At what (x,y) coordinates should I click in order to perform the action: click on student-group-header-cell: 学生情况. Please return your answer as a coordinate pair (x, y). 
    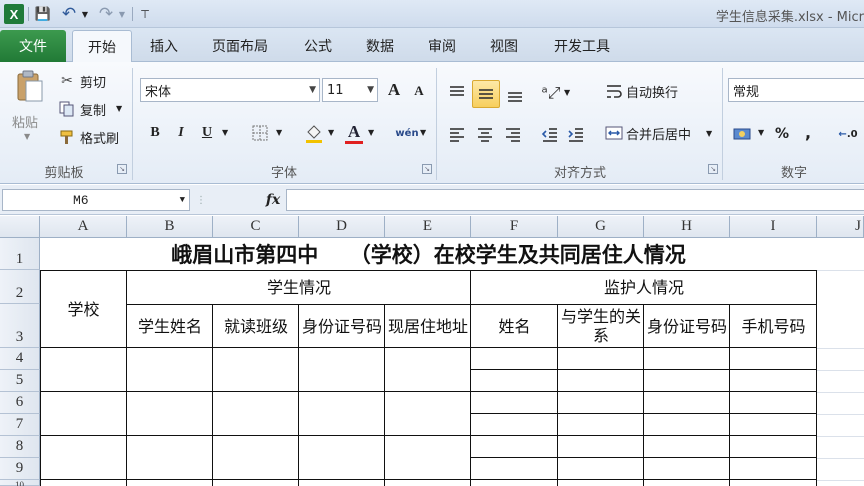
    Looking at the image, I should click on (299, 287).